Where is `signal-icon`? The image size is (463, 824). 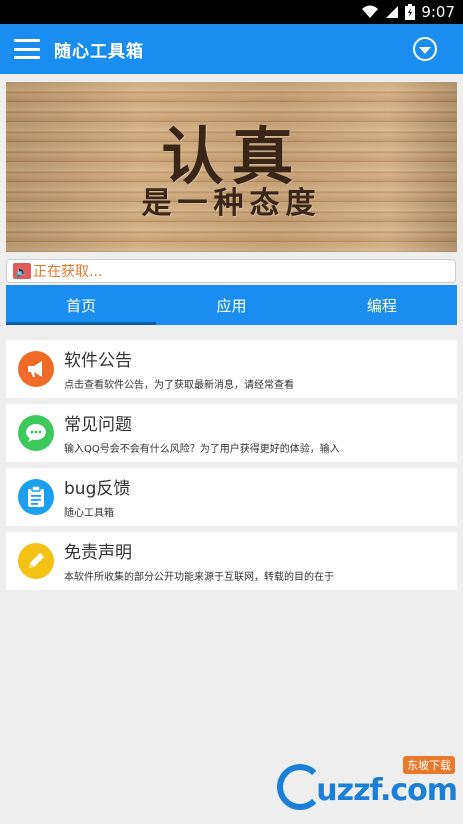
signal-icon is located at coordinates (392, 12).